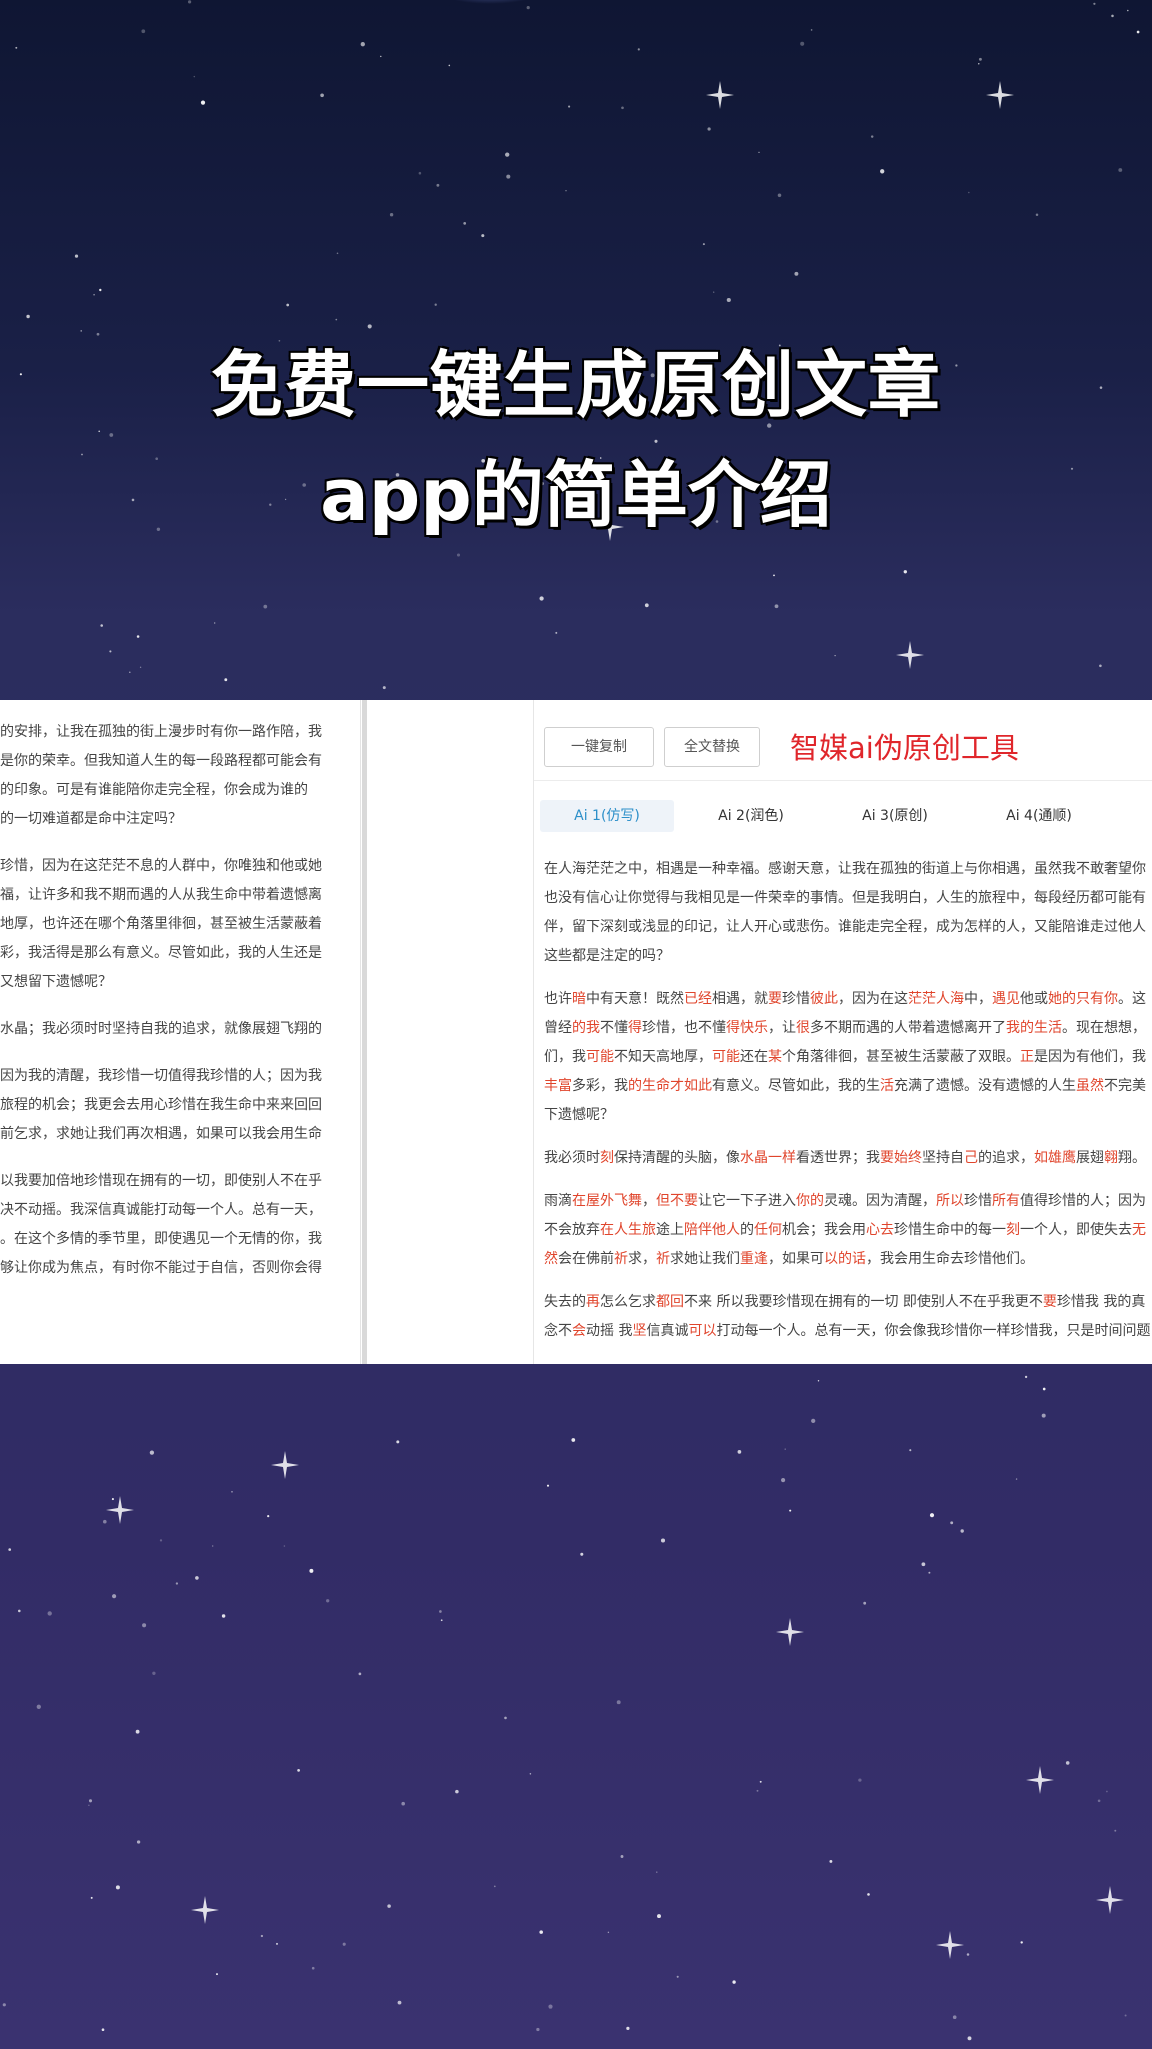 This screenshot has height=2049, width=1152. What do you see at coordinates (558, 1201) in the screenshot?
I see `text-segment: 雨滴` at bounding box center [558, 1201].